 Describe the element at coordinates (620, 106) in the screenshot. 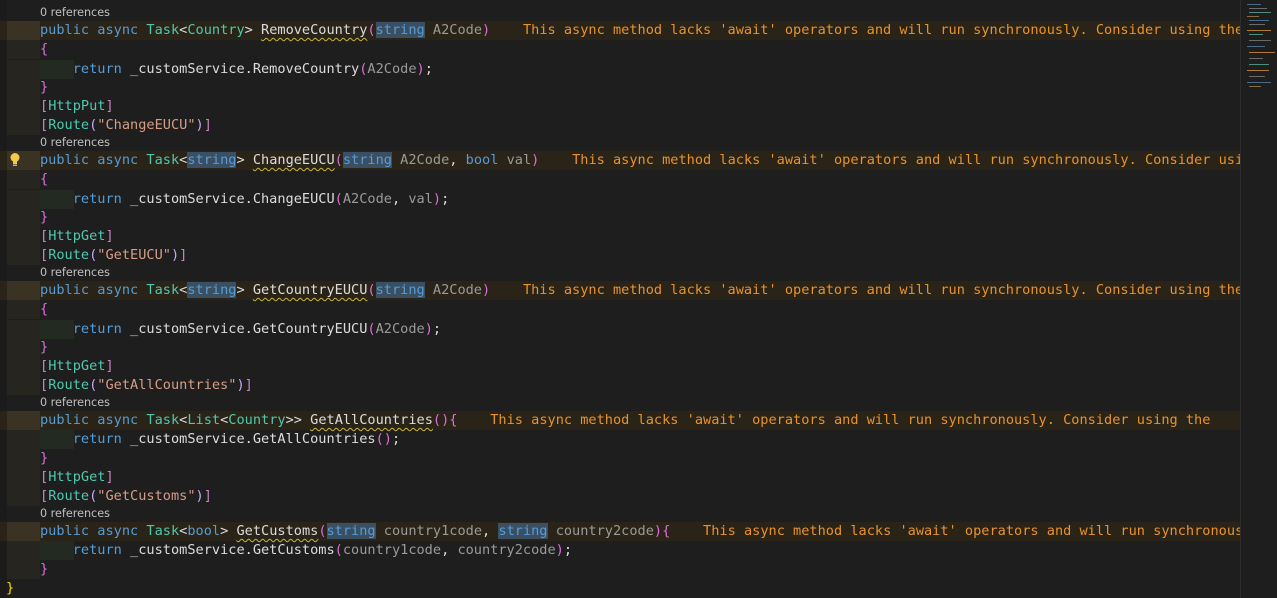

I see `code-line-attribute: [HttpPut]` at that location.